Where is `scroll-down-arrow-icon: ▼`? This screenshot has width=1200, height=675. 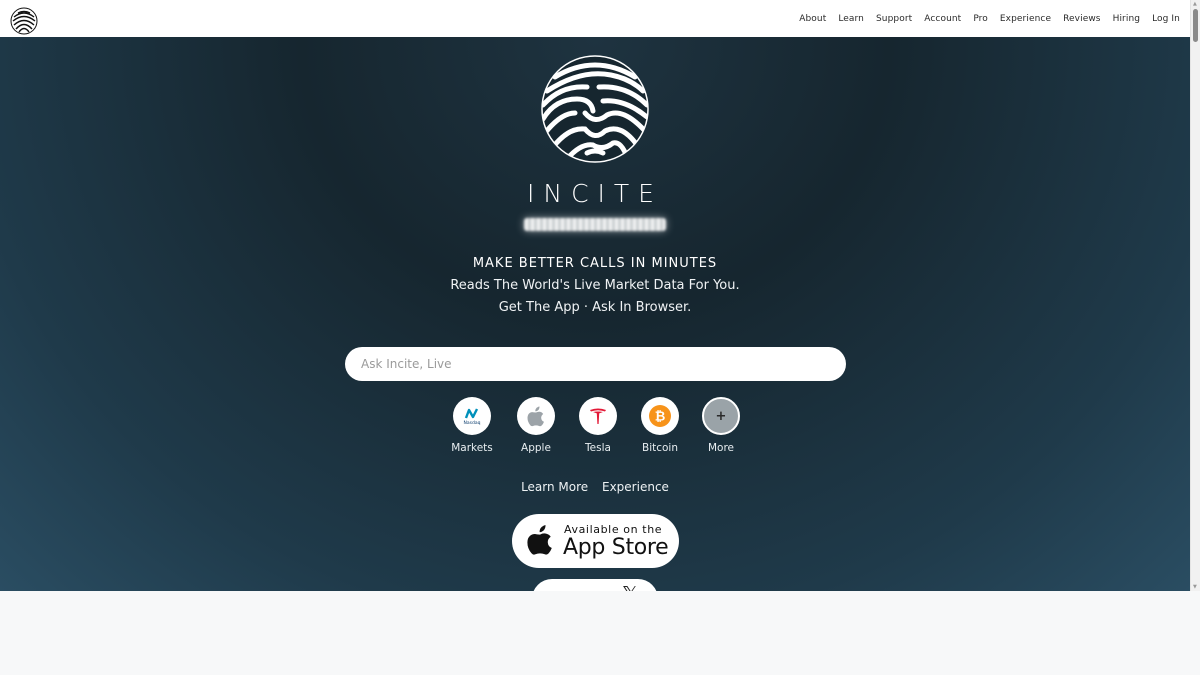
scroll-down-arrow-icon: ▼ is located at coordinates (1195, 587).